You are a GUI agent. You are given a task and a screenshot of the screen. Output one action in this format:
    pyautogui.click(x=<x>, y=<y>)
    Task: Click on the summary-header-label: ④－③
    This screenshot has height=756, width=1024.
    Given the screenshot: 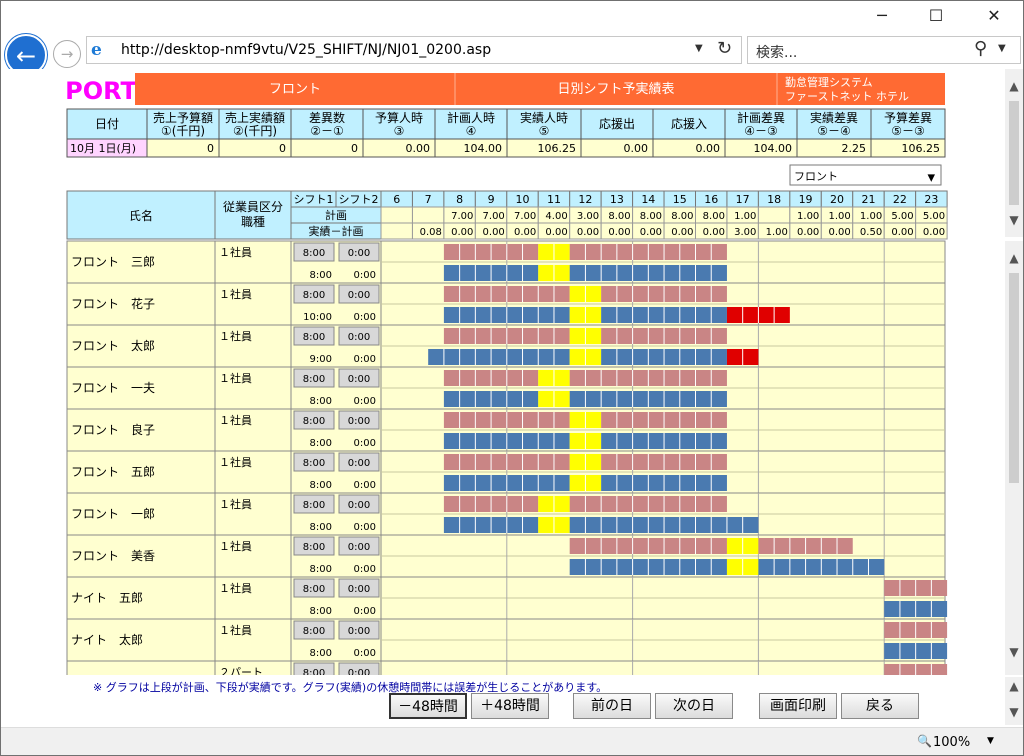 What is the action you would take?
    pyautogui.click(x=761, y=131)
    